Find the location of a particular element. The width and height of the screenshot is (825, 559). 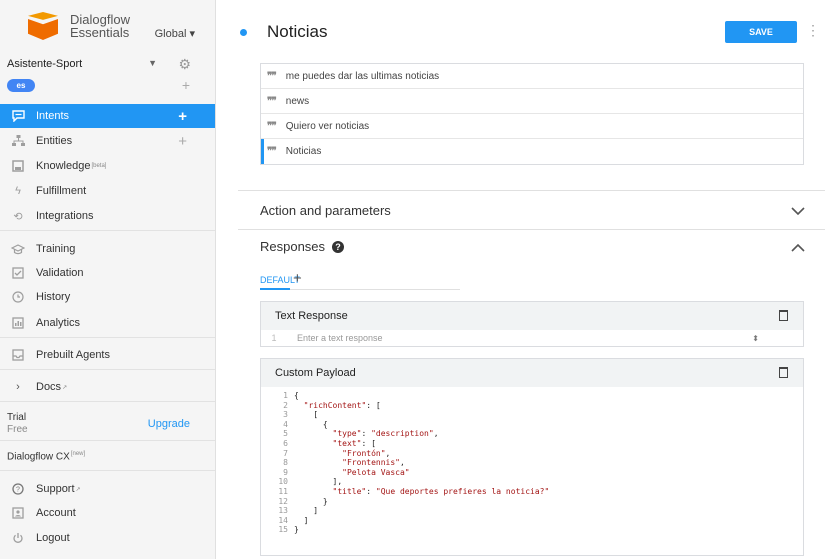

agent-selector: Asistente-Sport ▼ ⚙ is located at coordinates (105, 66).